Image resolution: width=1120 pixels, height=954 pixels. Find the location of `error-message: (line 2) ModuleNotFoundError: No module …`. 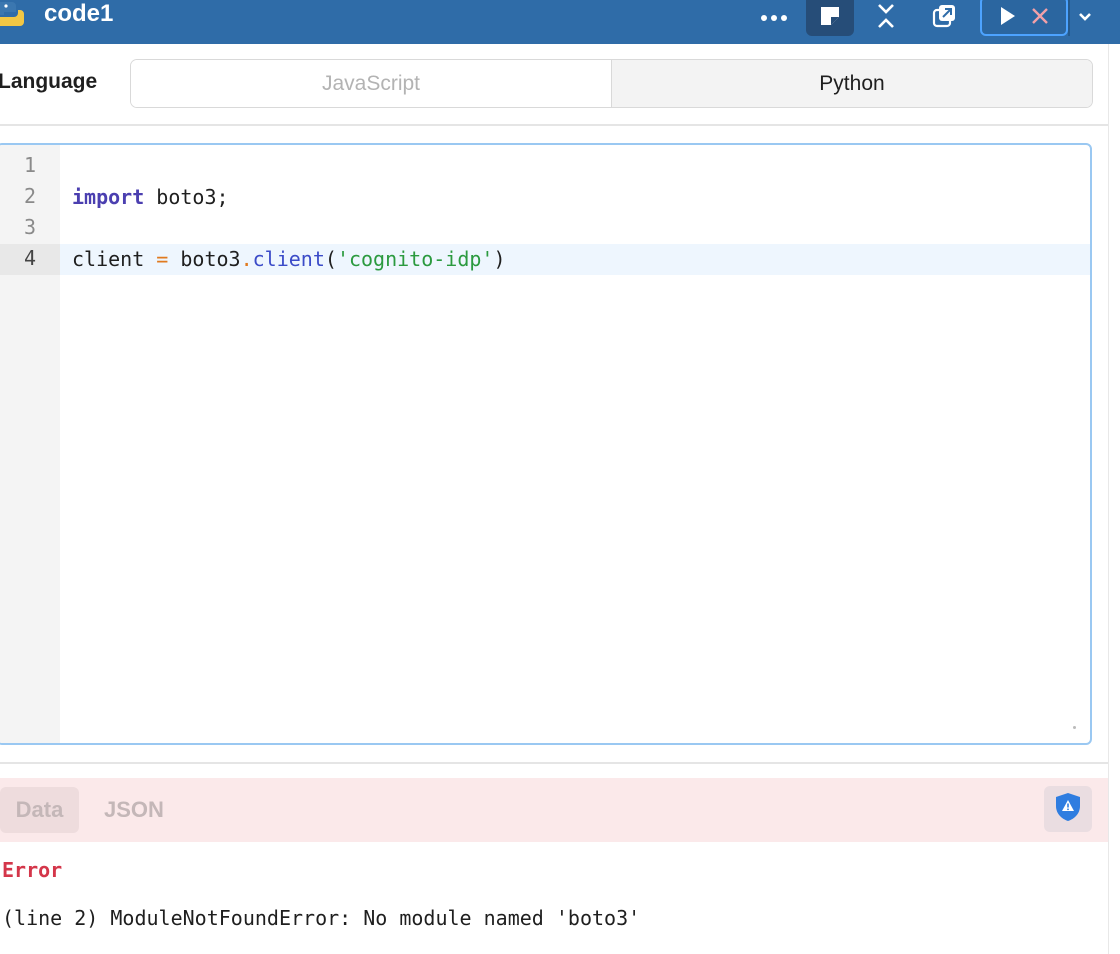

error-message: (line 2) ModuleNotFoundError: No module … is located at coordinates (321, 918).